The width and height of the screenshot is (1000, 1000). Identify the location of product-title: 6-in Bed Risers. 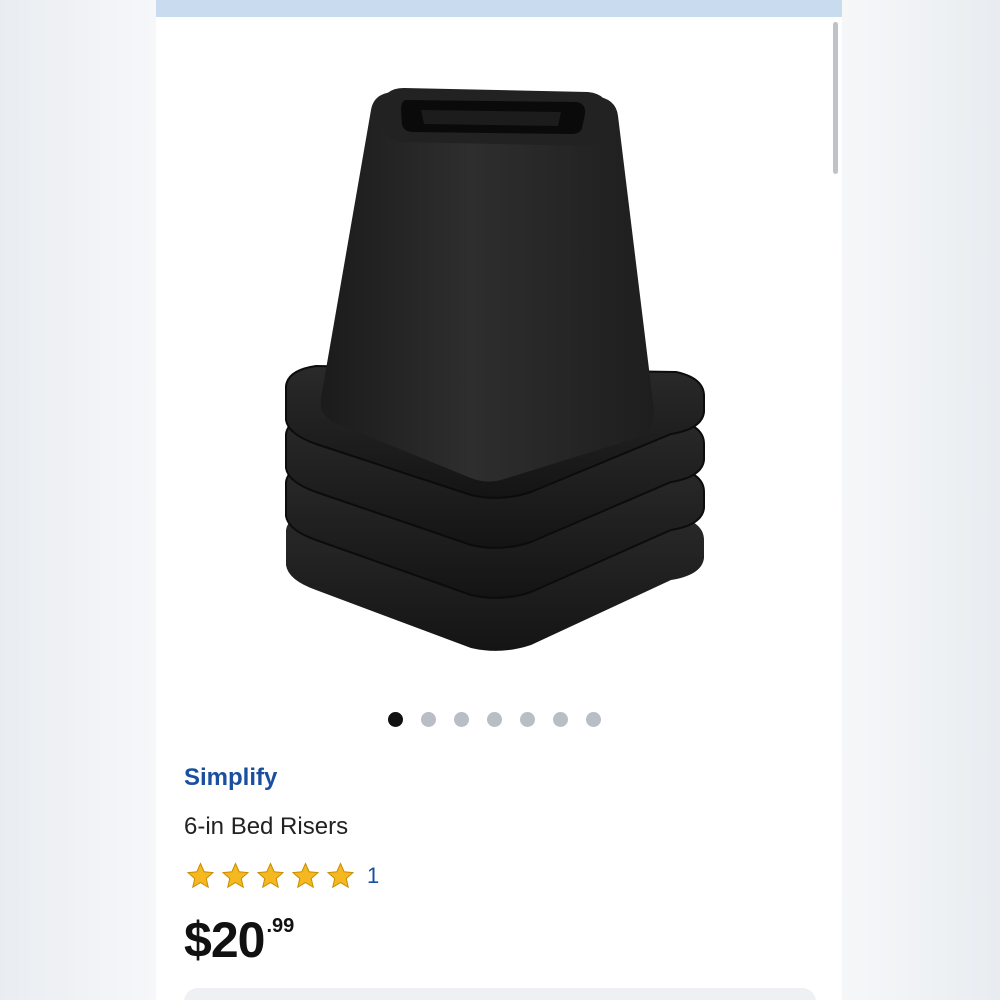
(266, 826).